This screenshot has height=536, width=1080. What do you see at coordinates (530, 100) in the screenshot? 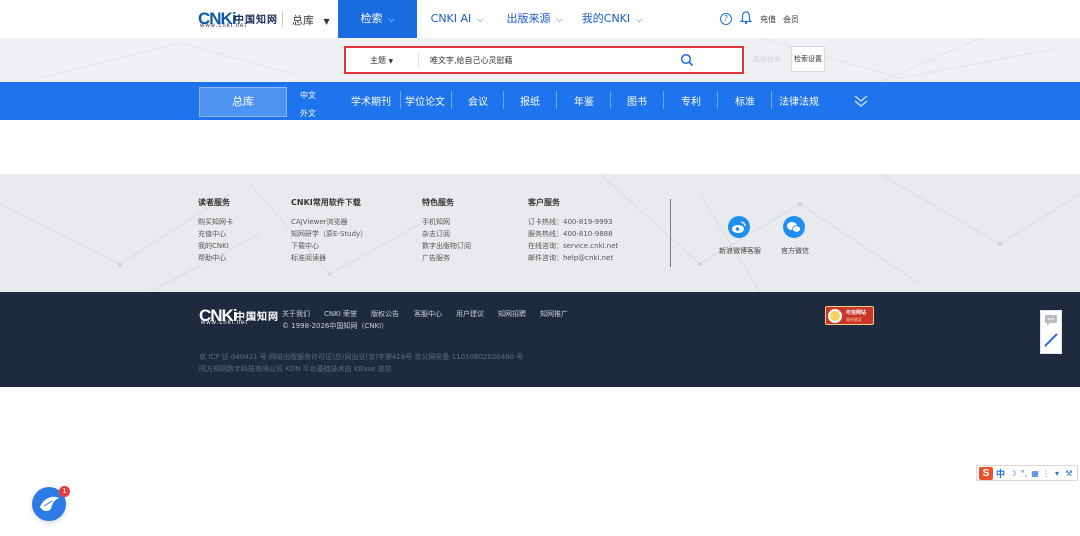
I see `category-newspaper: 报纸` at bounding box center [530, 100].